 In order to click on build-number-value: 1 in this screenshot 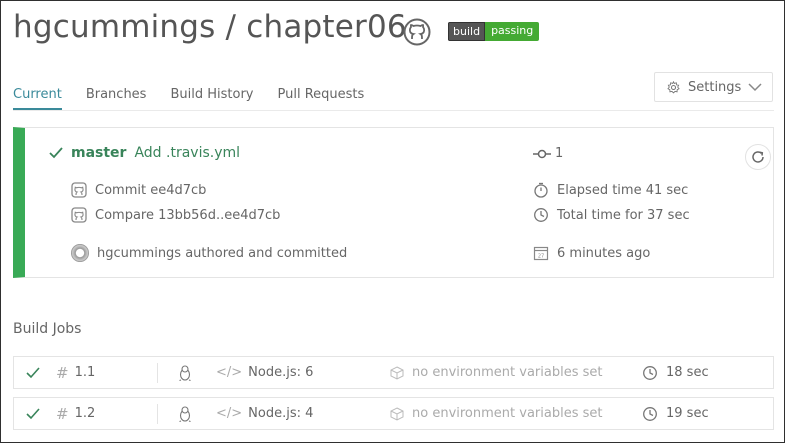, I will do `click(559, 153)`.